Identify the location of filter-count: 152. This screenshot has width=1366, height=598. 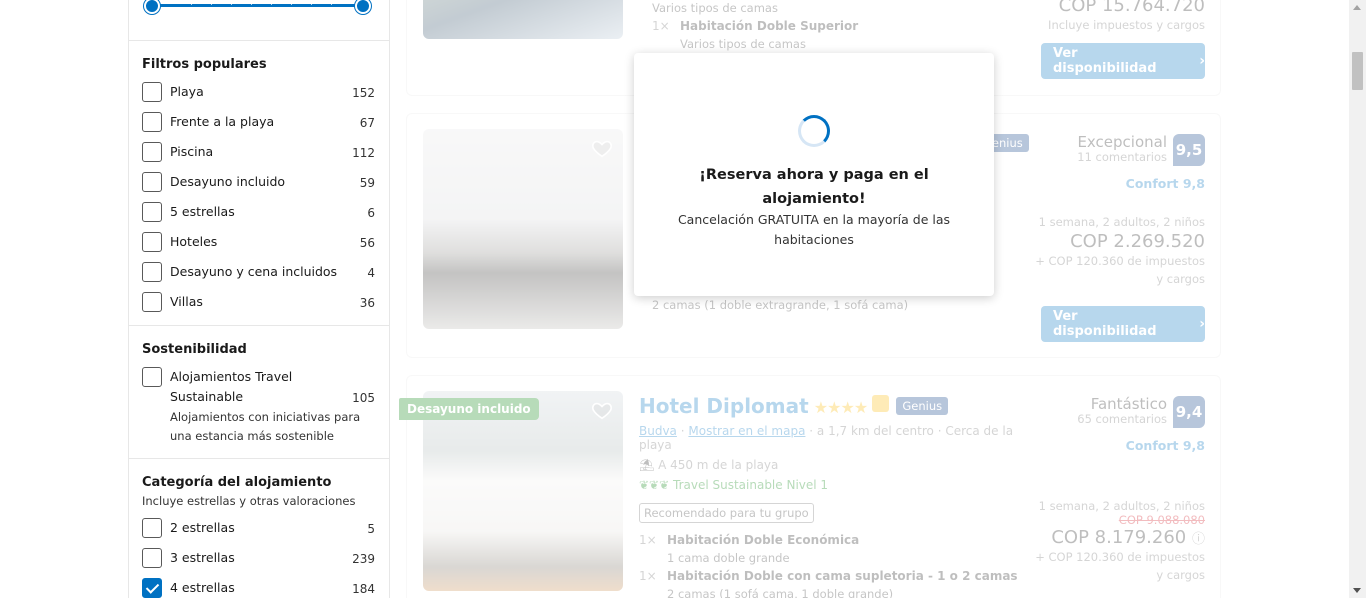
(363, 93).